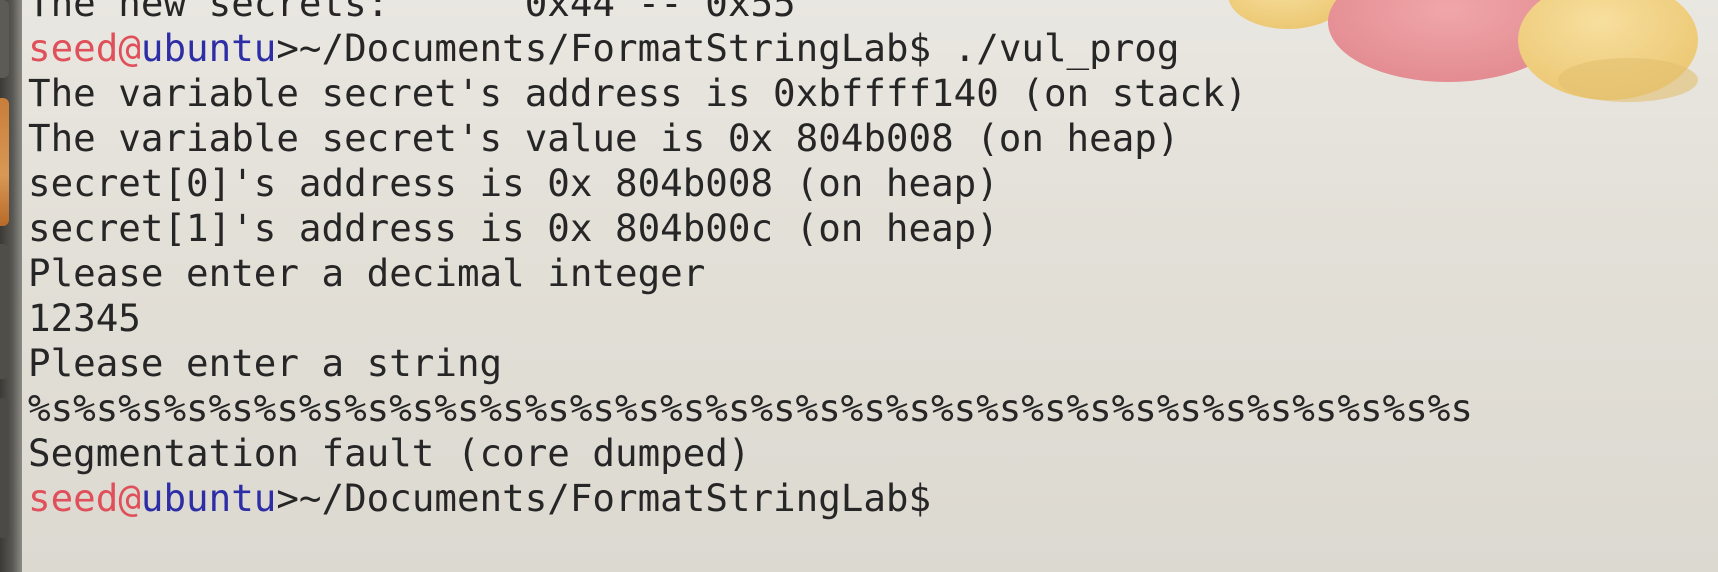 The height and width of the screenshot is (572, 1718). What do you see at coordinates (412, 12) in the screenshot?
I see `terminal-line-output: The new secrets: 0x44 -- 0x55` at bounding box center [412, 12].